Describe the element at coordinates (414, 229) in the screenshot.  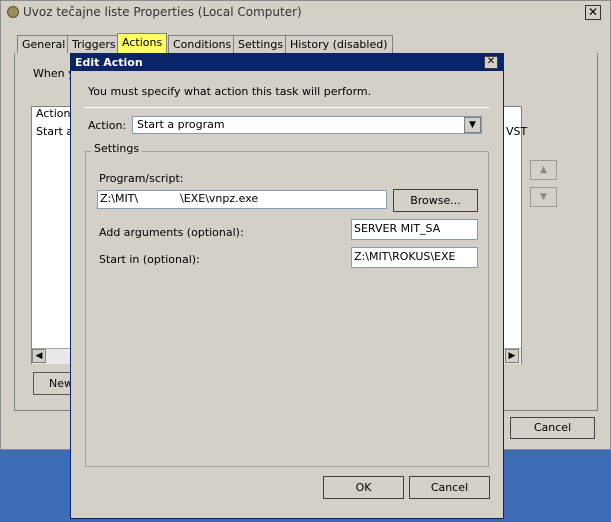
I see `arguments-input: SERVER MIT_SA` at that location.